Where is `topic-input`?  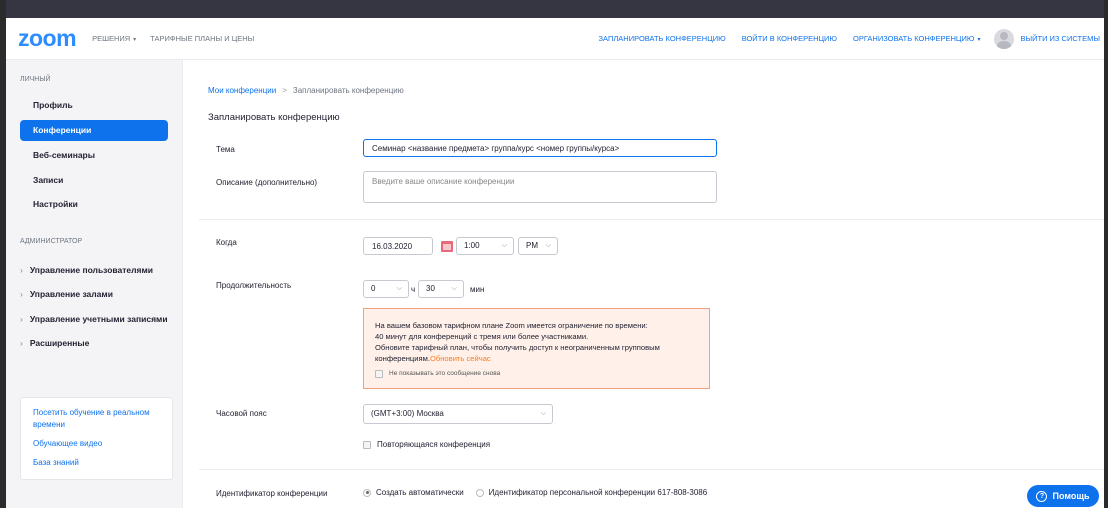 topic-input is located at coordinates (540, 148).